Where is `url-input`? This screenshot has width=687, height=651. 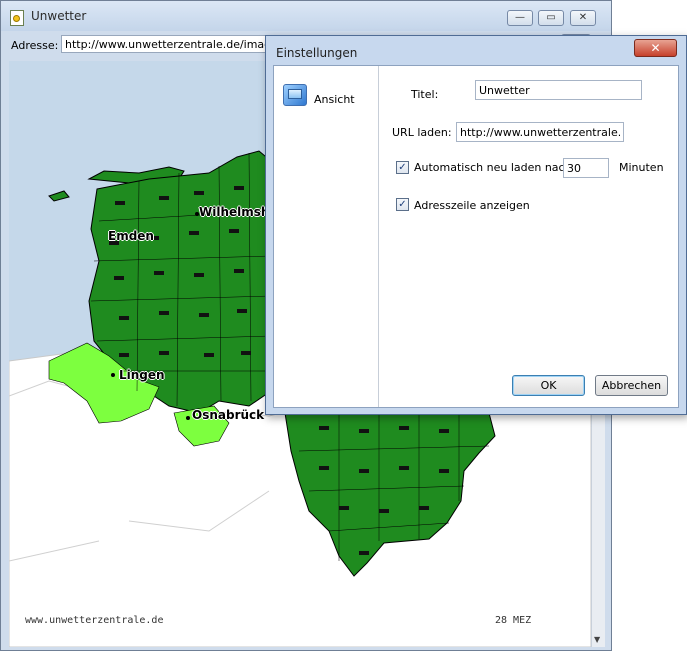 url-input is located at coordinates (540, 132).